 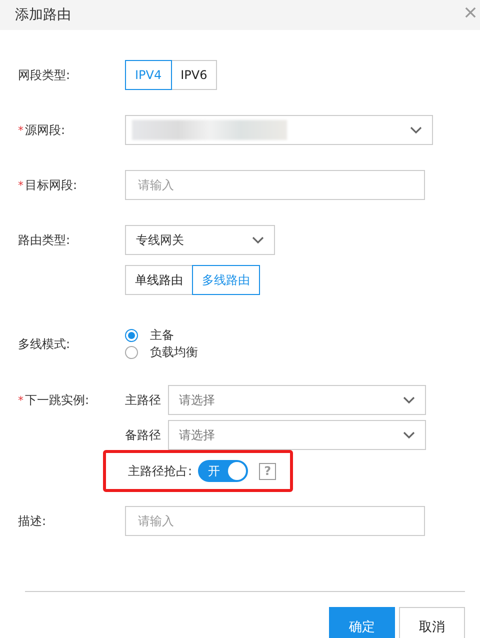 I want to click on field-label: 多线模式:, so click(x=44, y=344).